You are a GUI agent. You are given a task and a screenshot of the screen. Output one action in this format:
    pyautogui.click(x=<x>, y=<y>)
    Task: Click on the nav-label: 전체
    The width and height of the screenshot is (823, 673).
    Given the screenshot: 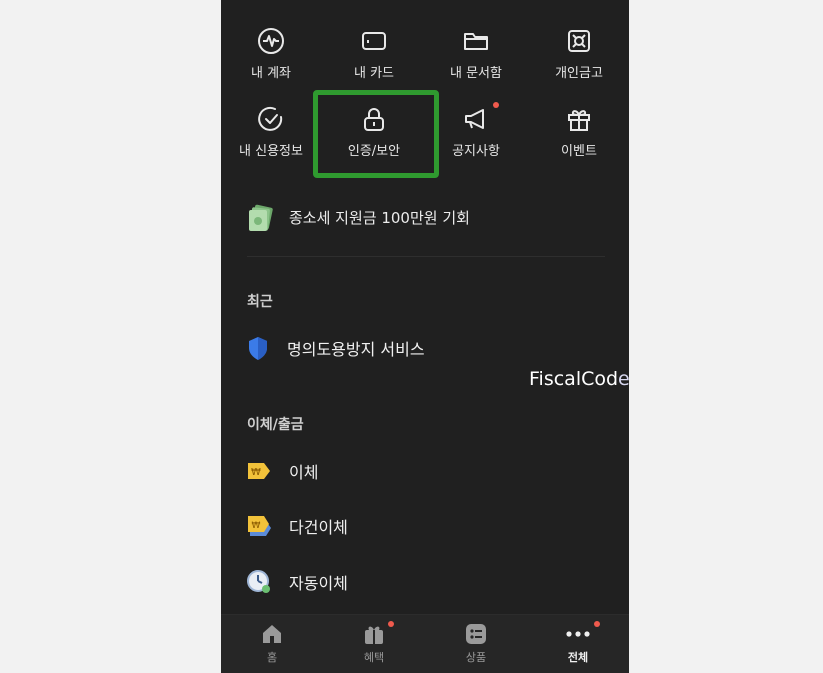 What is the action you would take?
    pyautogui.click(x=578, y=657)
    